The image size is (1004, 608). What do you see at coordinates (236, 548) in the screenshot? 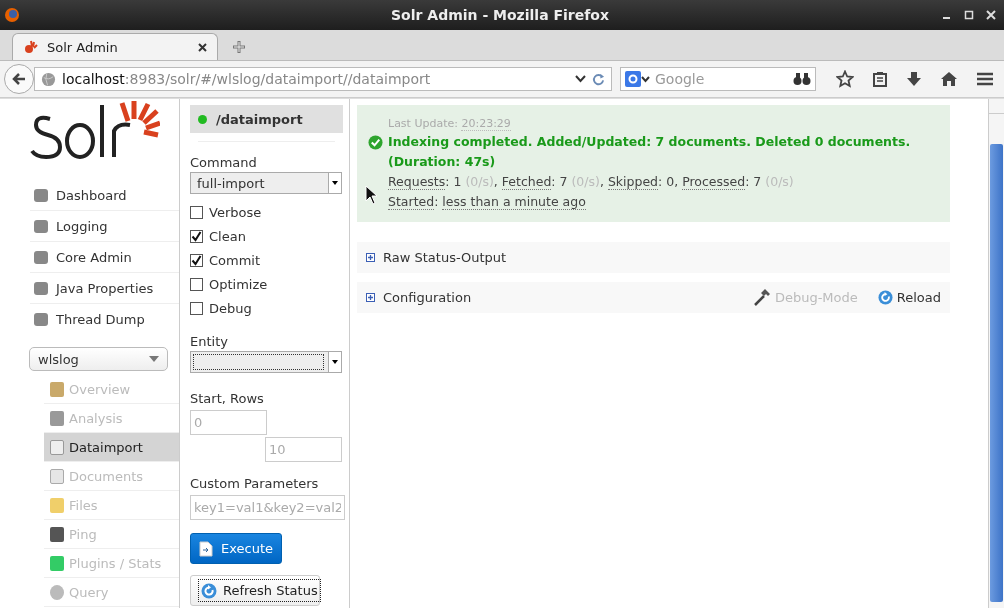
I see `execute-button: Execute` at bounding box center [236, 548].